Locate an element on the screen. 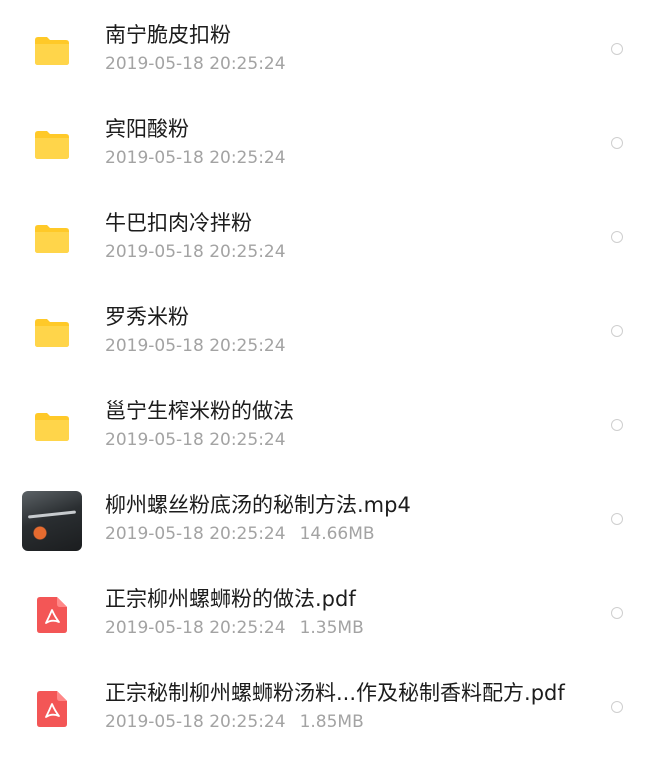  file-row: 牛巴扣肉冷拌粉 2019-05-18 20:25:24 is located at coordinates (325, 256).